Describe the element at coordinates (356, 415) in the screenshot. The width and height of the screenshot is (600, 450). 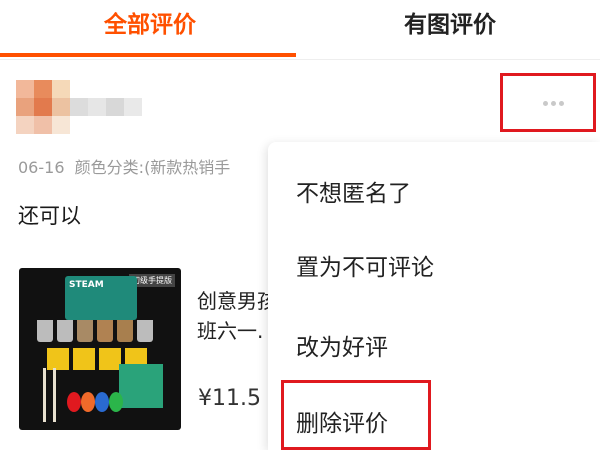
I see `delete-review-highlight` at that location.